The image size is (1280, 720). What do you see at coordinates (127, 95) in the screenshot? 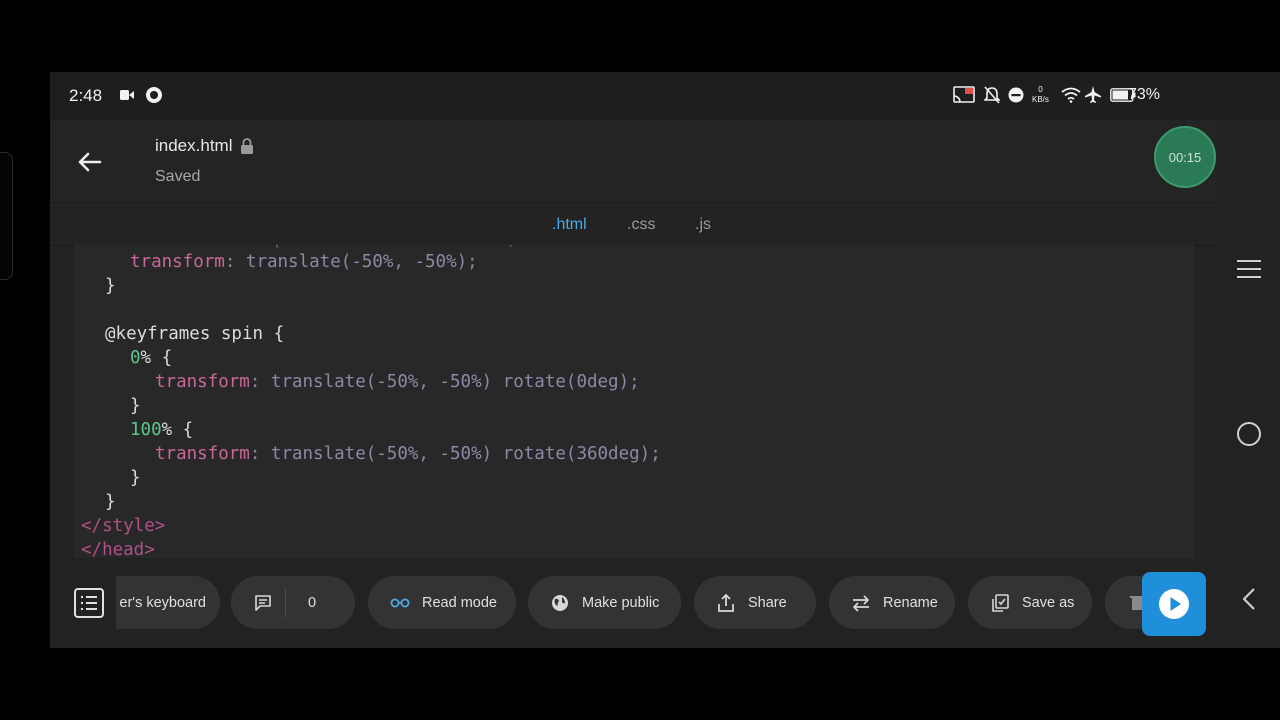
I see `video-record-icon` at bounding box center [127, 95].